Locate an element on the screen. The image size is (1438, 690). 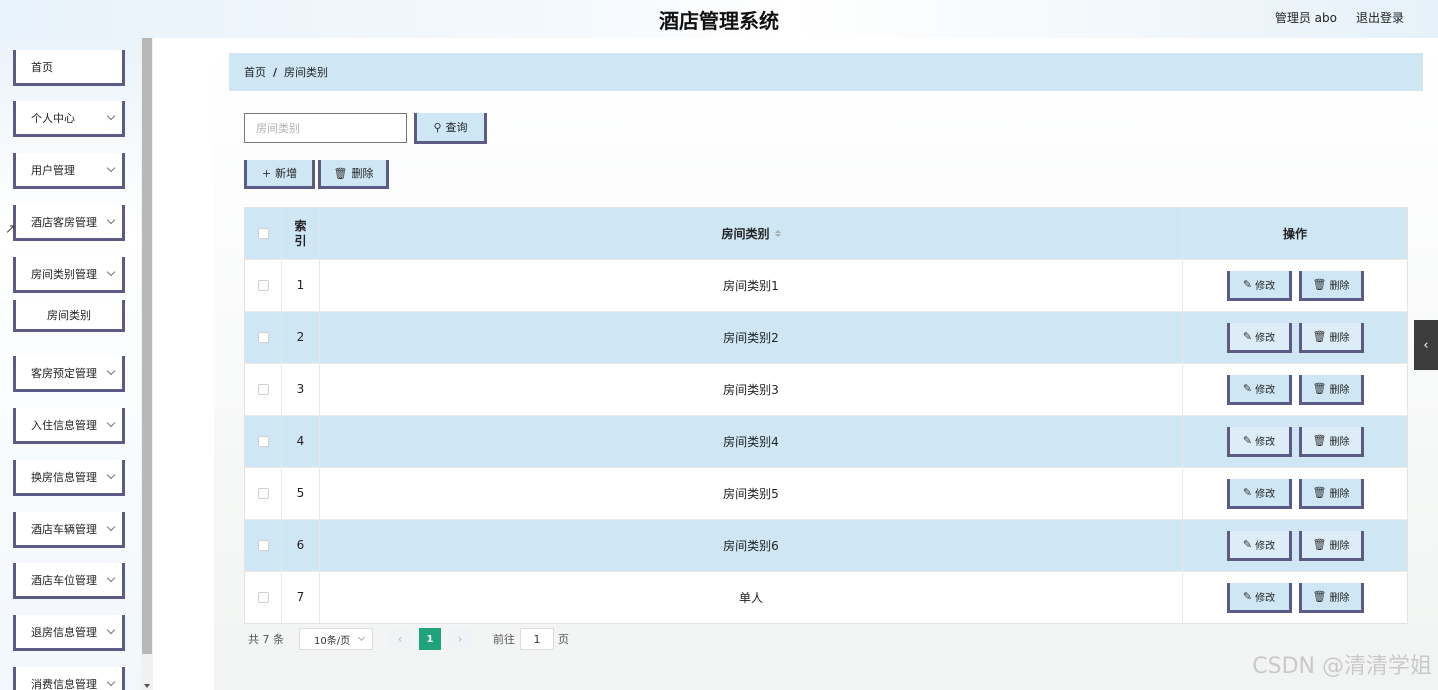
sidebar-item-consumption-management: 消费信息管理 is located at coordinates (69, 678).